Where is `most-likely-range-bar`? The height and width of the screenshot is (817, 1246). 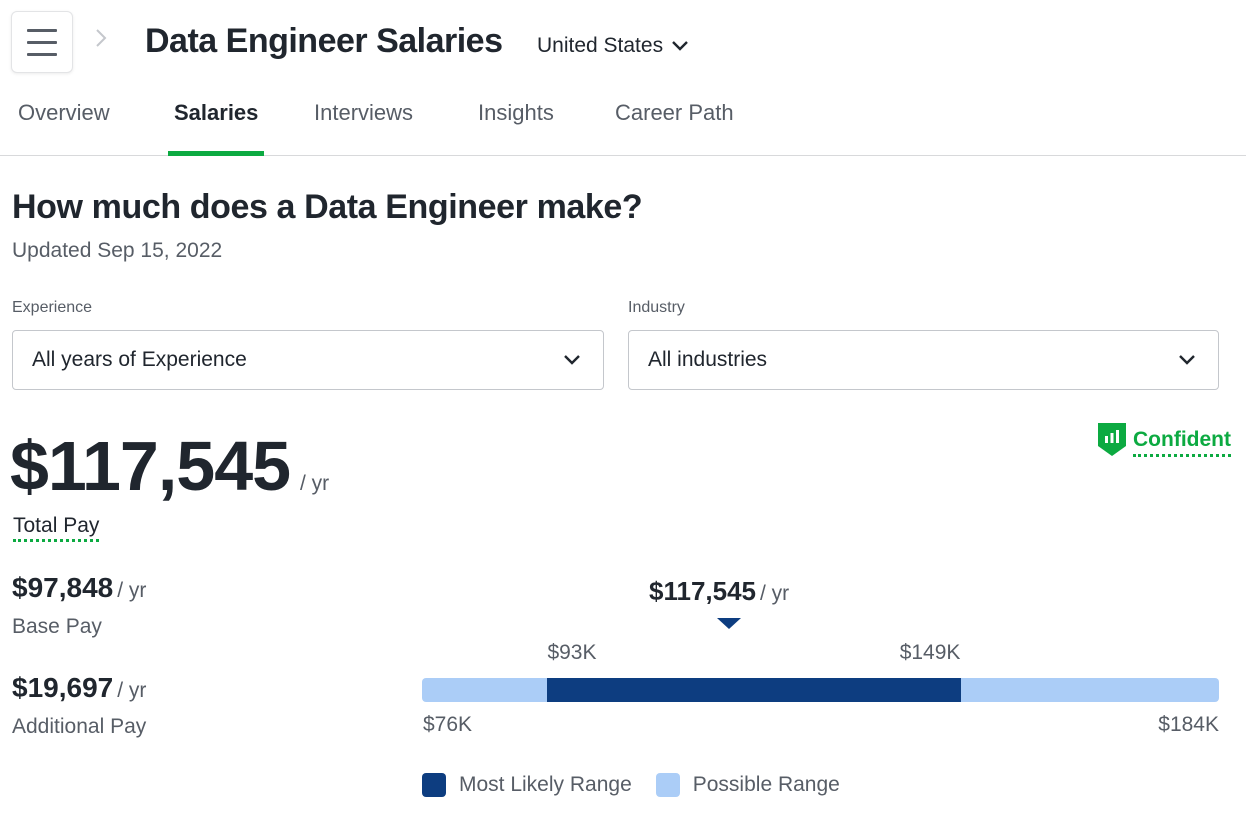
most-likely-range-bar is located at coordinates (754, 690).